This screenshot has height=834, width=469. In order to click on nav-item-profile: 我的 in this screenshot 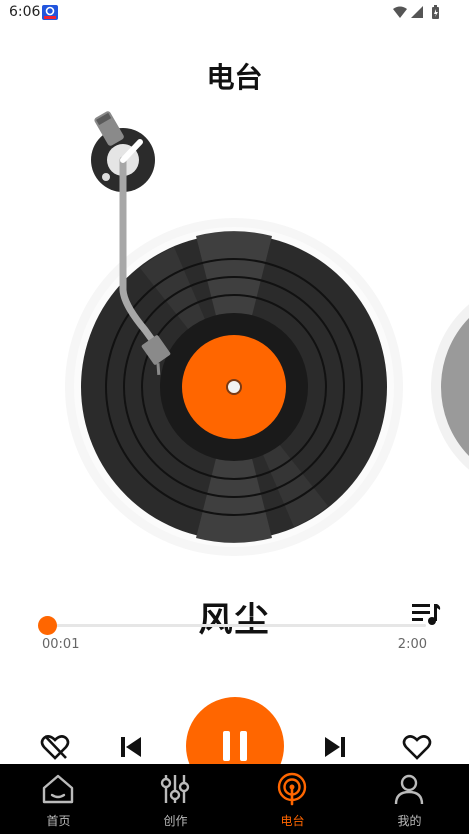, I will do `click(409, 799)`.